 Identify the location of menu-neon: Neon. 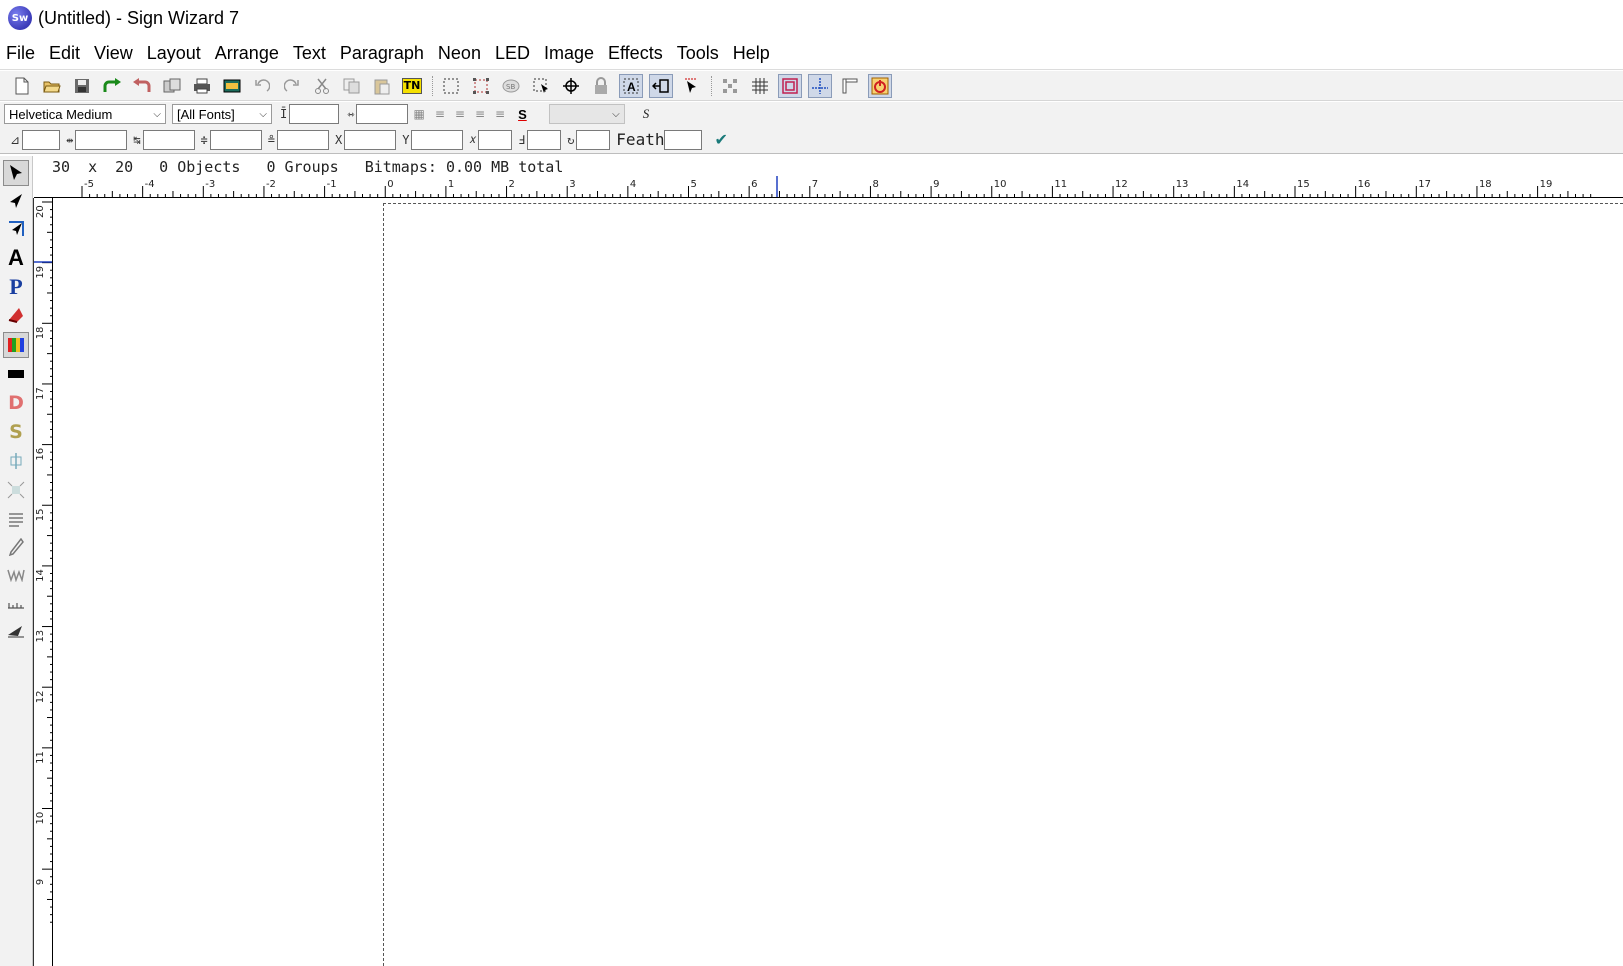
(459, 53).